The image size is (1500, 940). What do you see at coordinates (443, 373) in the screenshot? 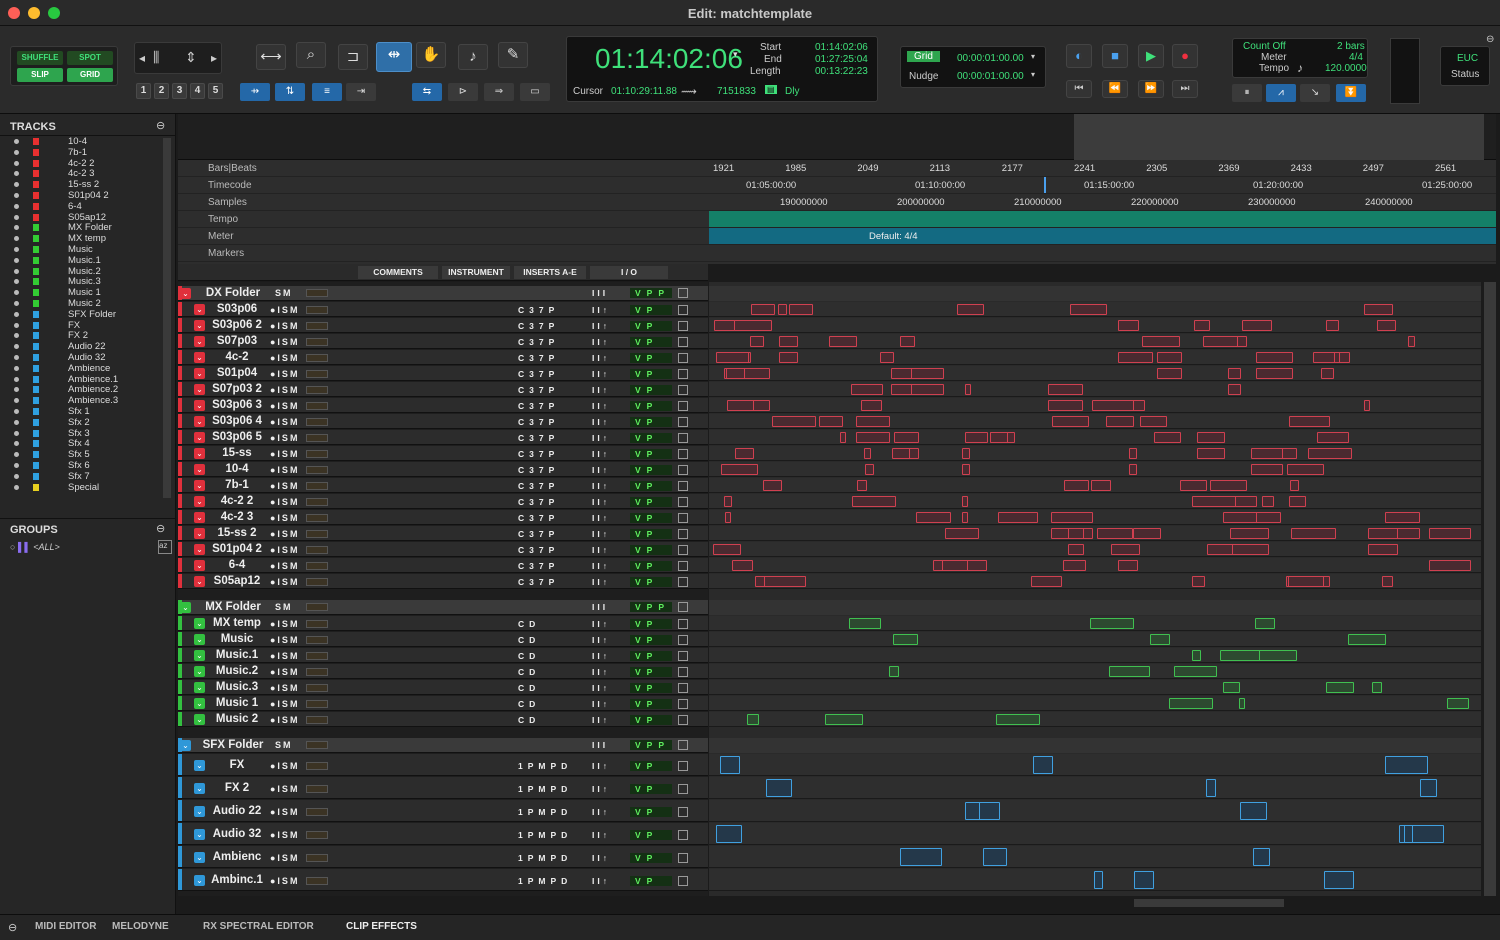
I see `track-header: ⌄ S01p04 ●ISM C37P II↑ VP` at bounding box center [443, 373].